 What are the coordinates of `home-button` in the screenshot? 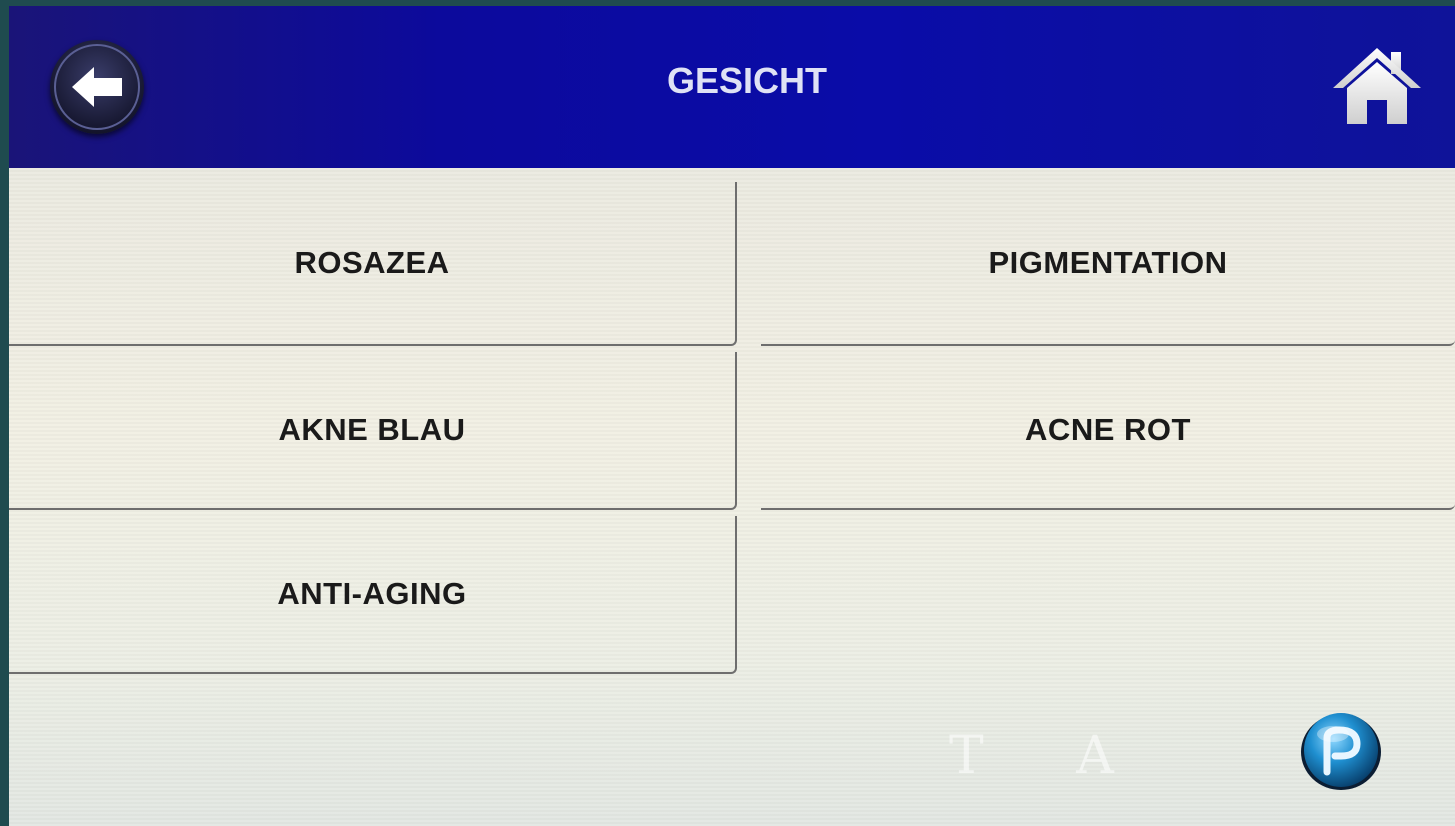 It's located at (1377, 85).